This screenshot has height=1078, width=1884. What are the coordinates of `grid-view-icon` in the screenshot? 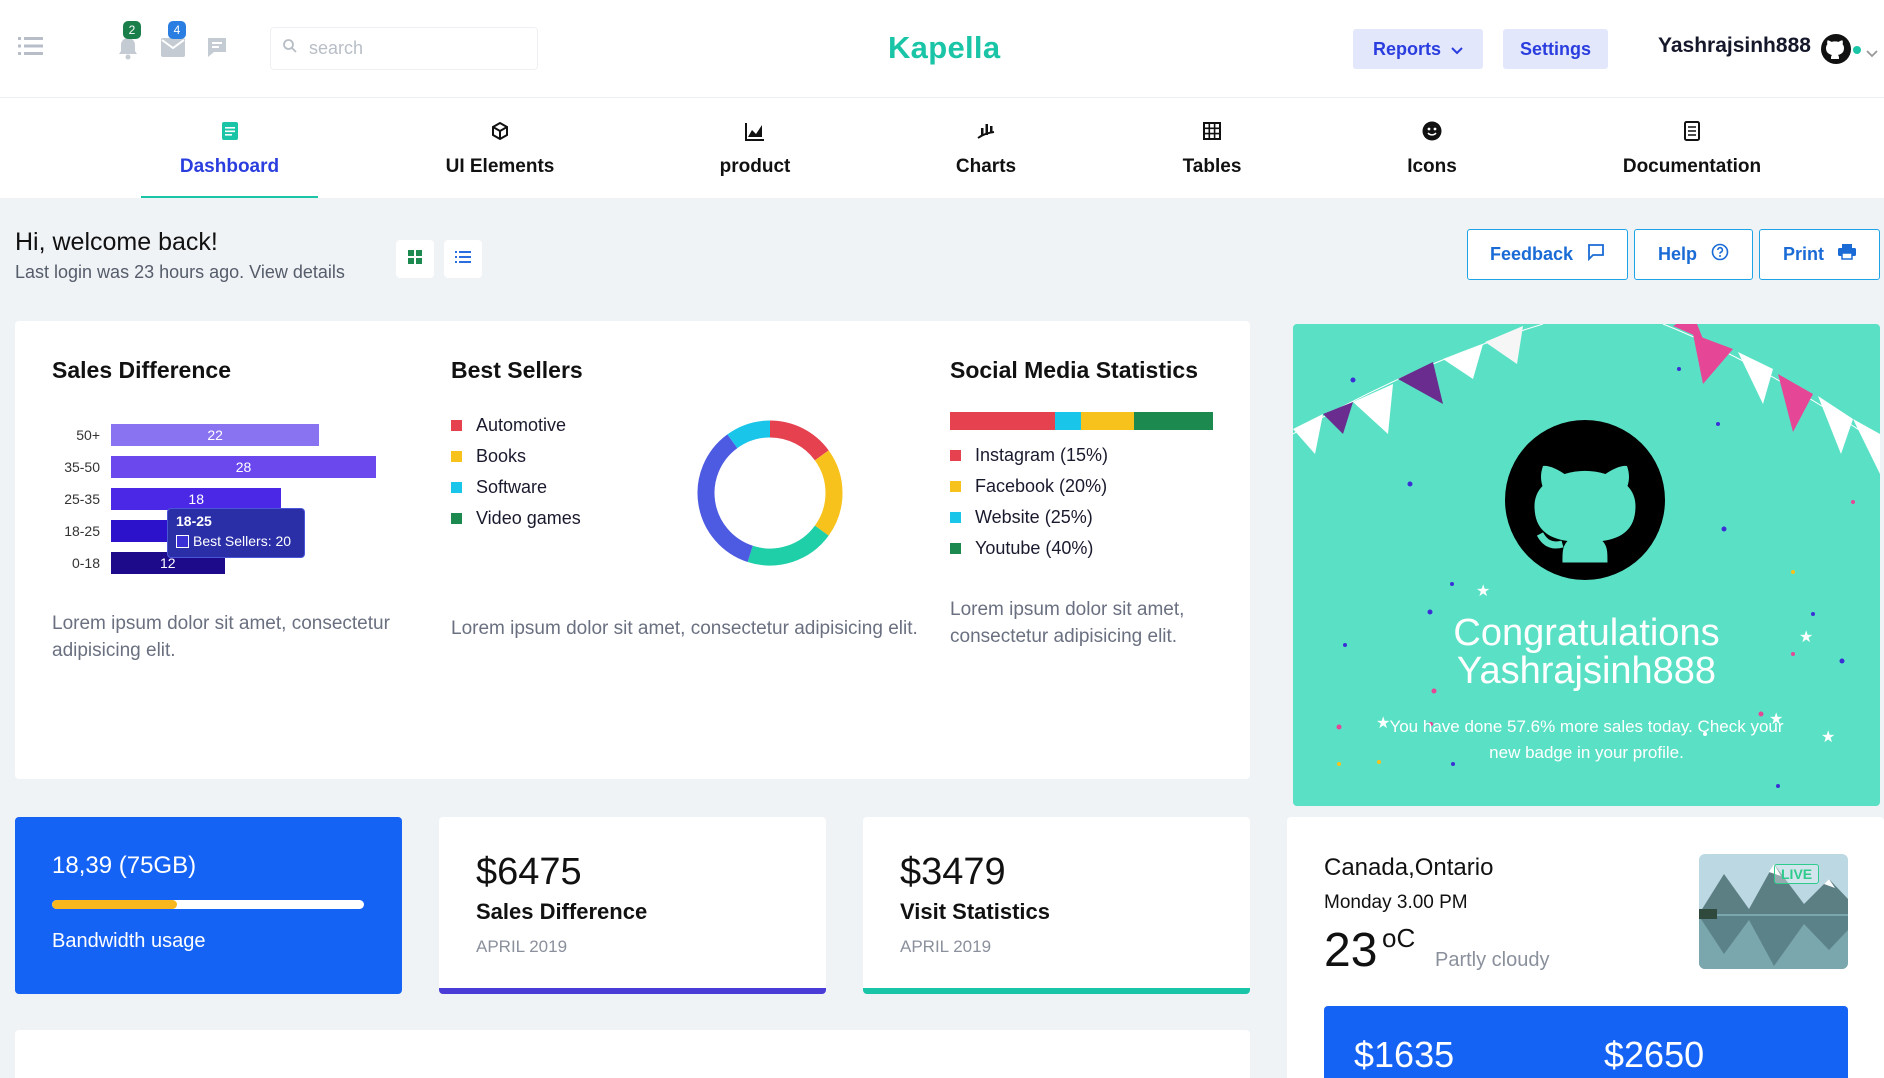 It's located at (415, 259).